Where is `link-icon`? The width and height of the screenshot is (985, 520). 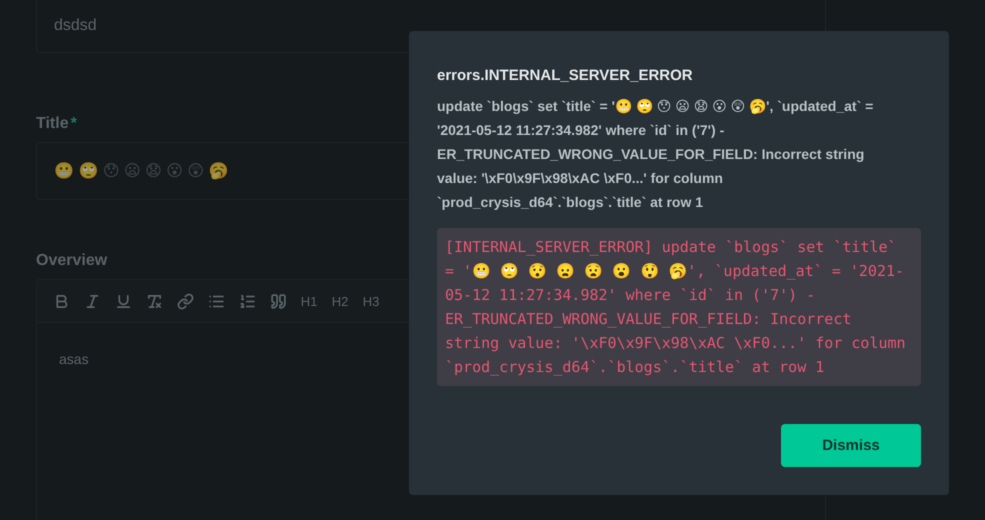
link-icon is located at coordinates (185, 301).